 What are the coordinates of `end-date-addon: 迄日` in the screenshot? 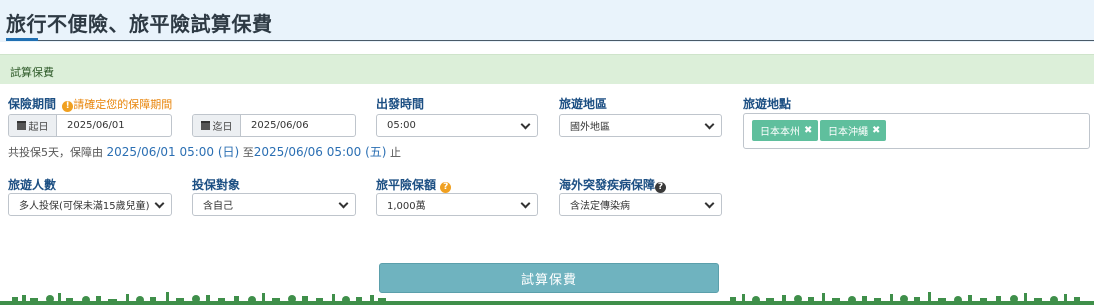 It's located at (217, 125).